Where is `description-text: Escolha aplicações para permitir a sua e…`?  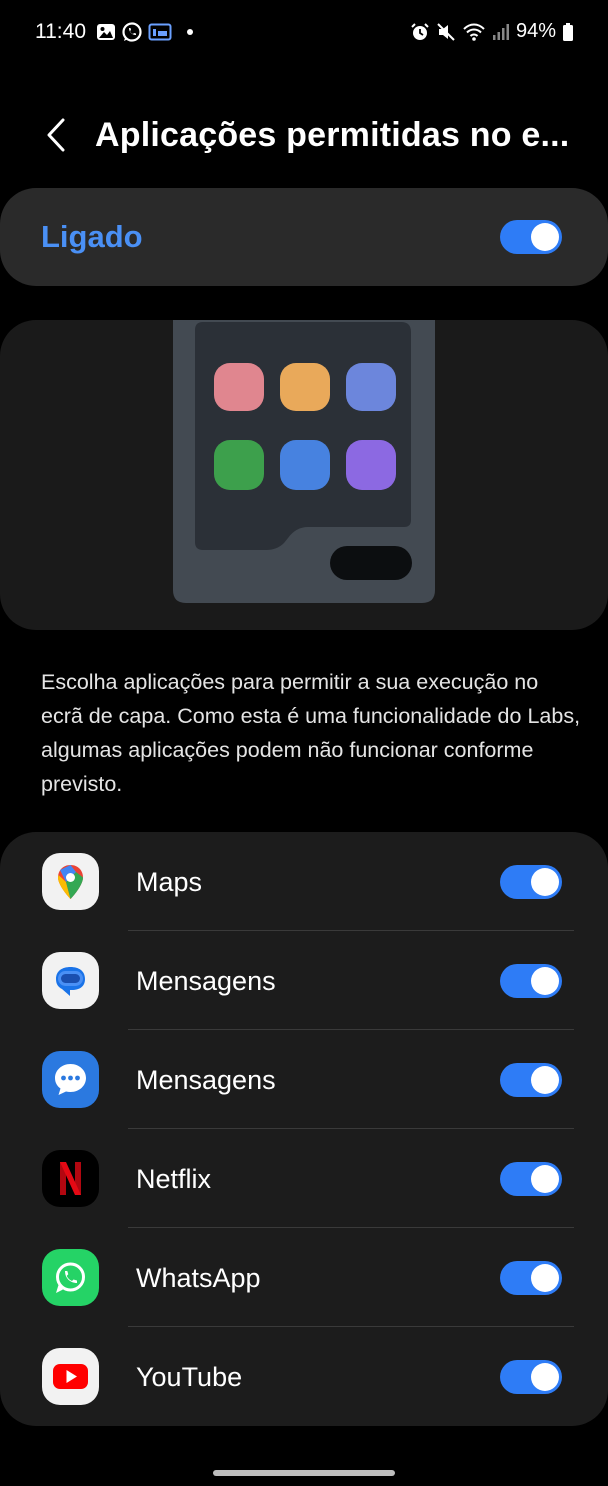 description-text: Escolha aplicações para permitir a sua e… is located at coordinates (311, 733).